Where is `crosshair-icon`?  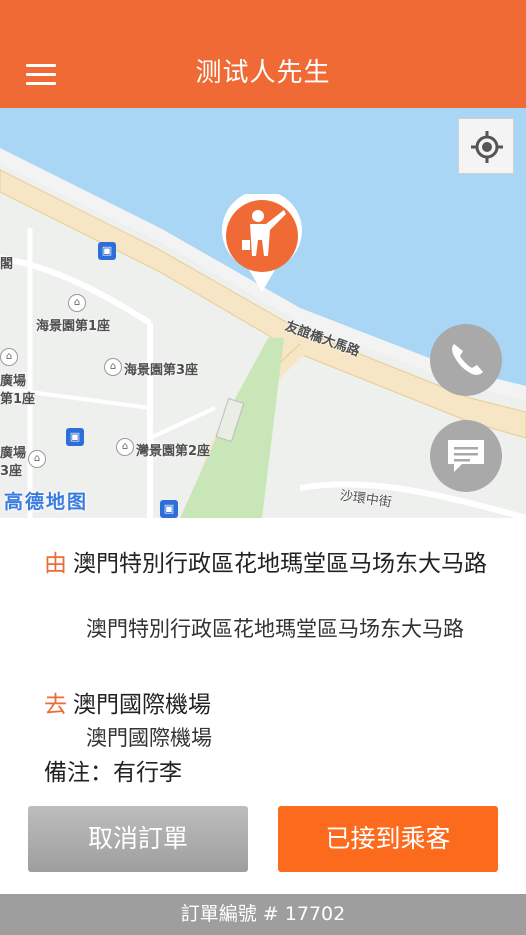 crosshair-icon is located at coordinates (487, 147).